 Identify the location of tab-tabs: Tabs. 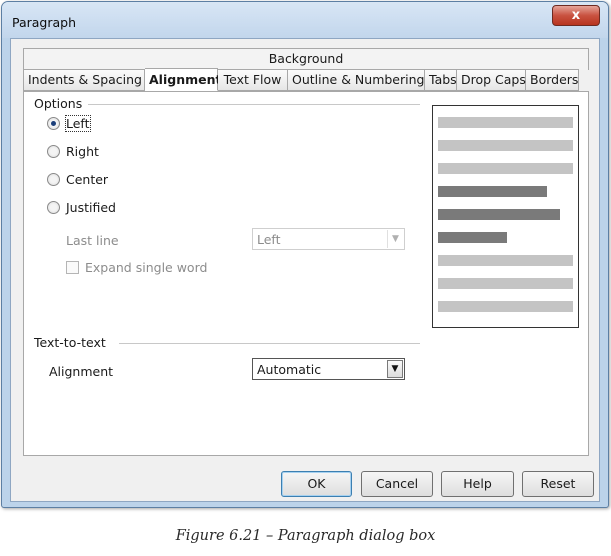
(441, 80).